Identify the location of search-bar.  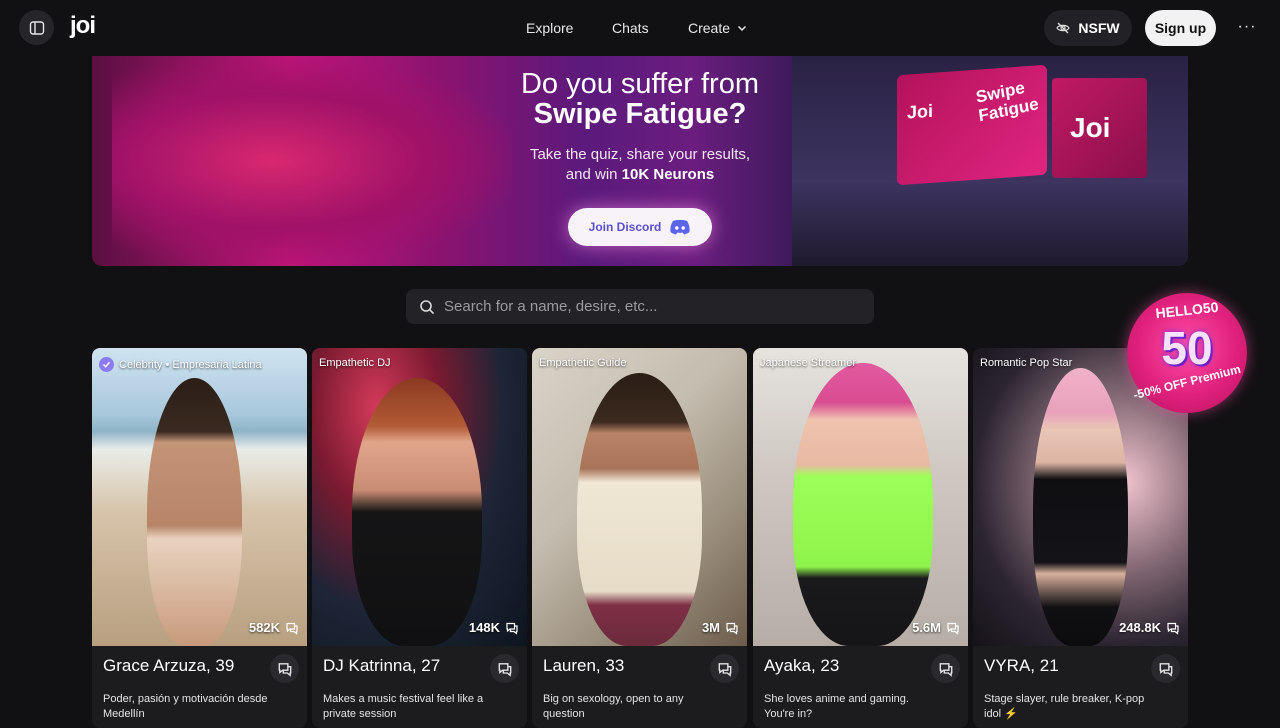
(640, 306).